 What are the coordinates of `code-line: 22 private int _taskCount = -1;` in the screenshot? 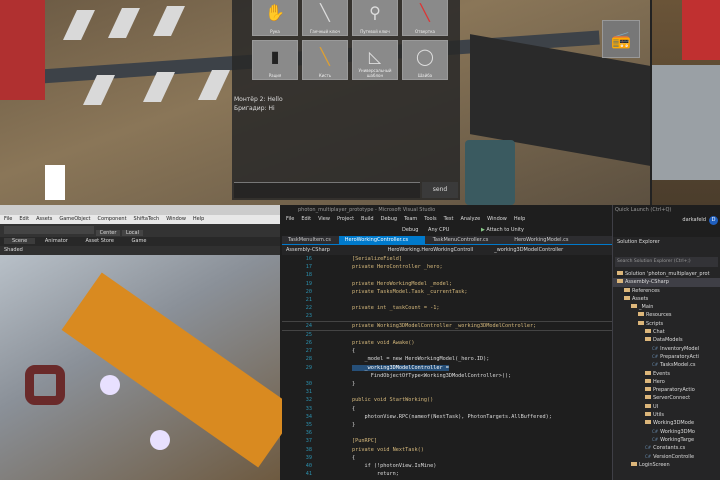 It's located at (447, 308).